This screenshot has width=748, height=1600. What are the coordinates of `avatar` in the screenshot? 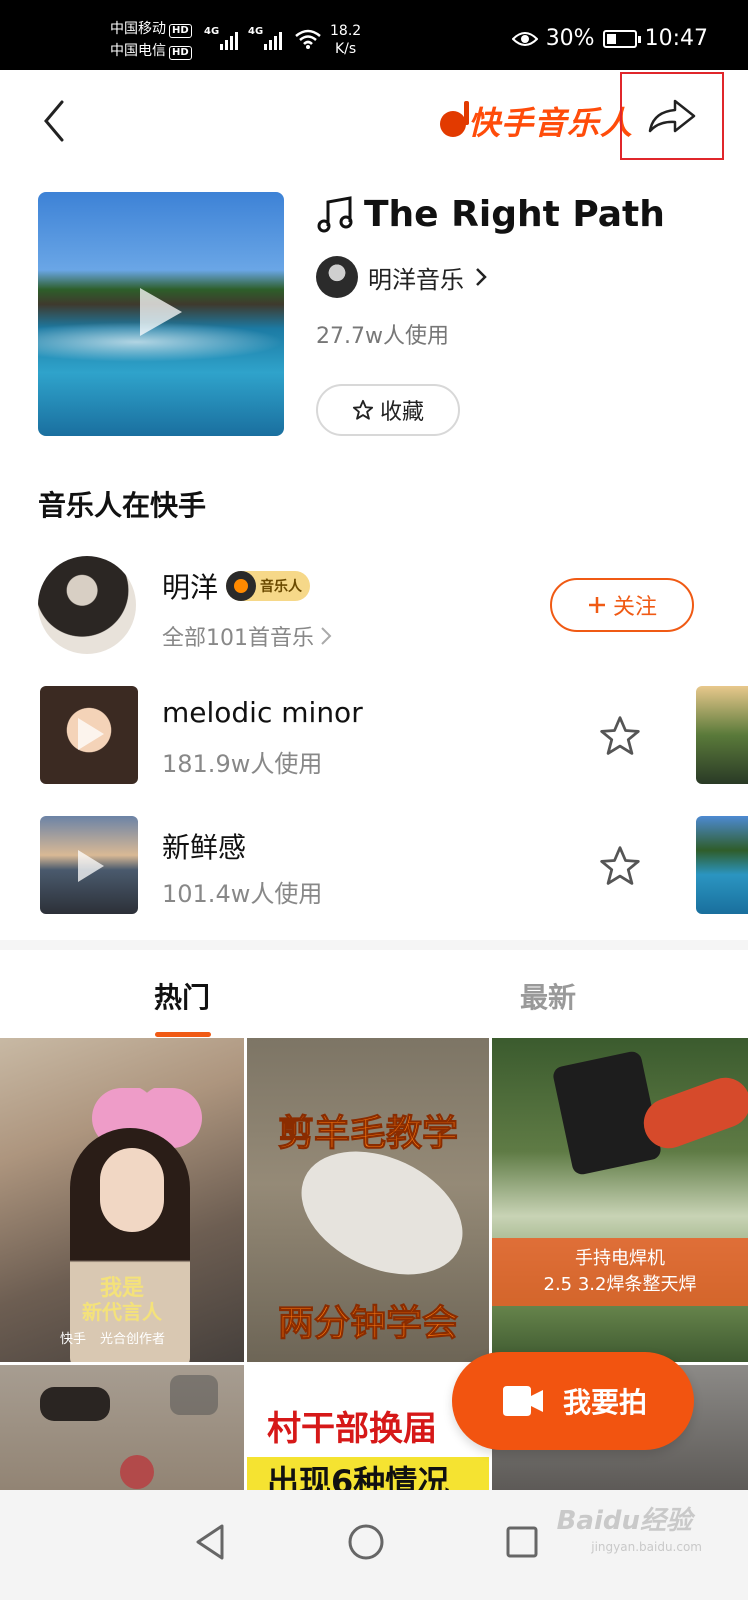 It's located at (337, 277).